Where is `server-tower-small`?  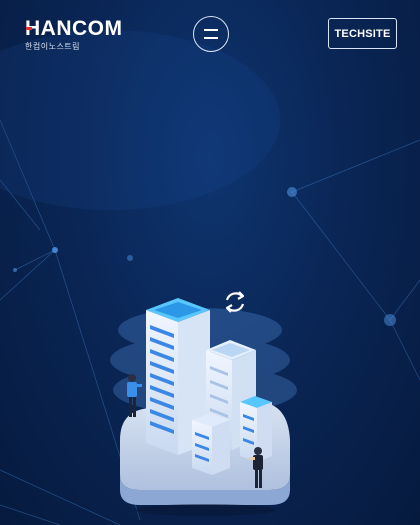 server-tower-small is located at coordinates (211, 444).